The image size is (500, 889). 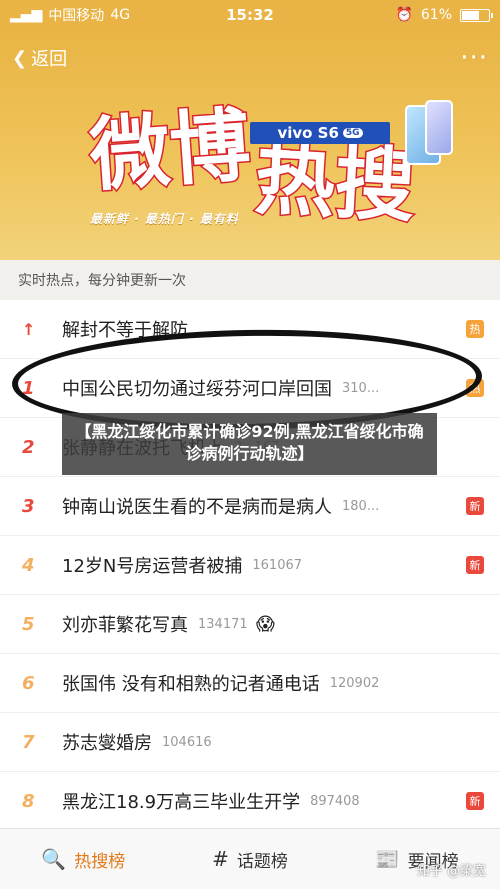 What do you see at coordinates (474, 58) in the screenshot?
I see `more-button: ···` at bounding box center [474, 58].